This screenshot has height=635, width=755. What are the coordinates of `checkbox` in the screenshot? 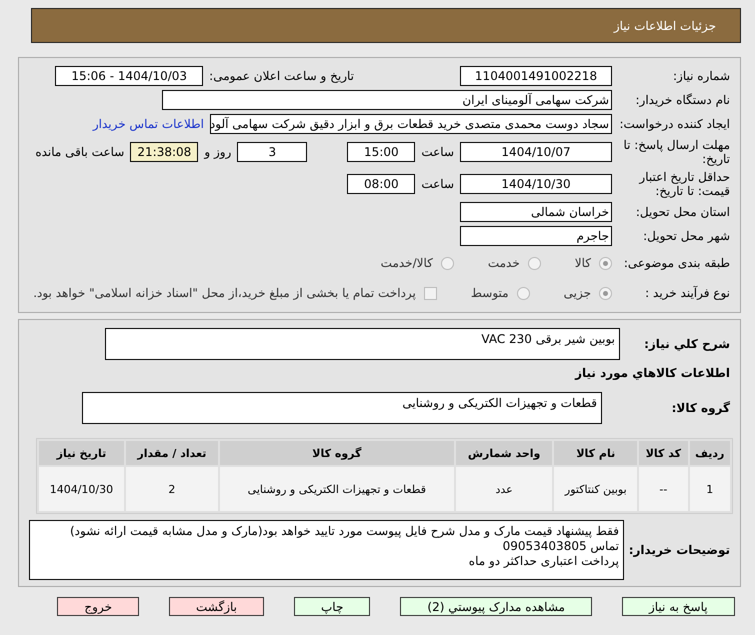 It's located at (430, 293).